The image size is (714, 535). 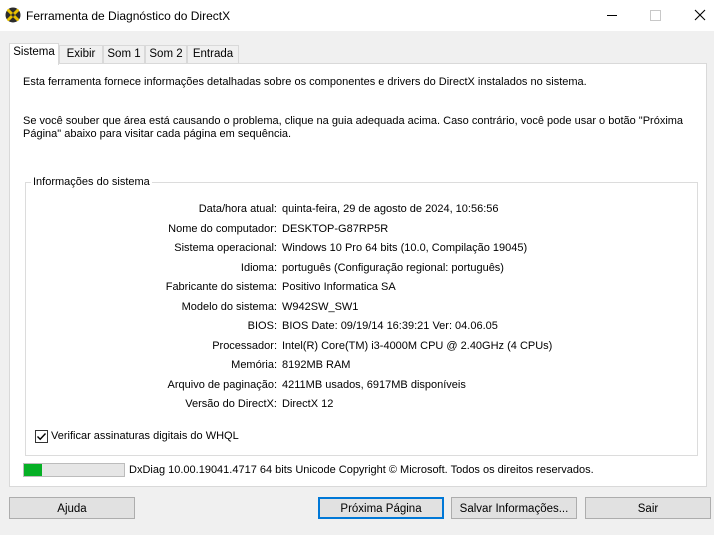 I want to click on info-value: W942SW_SW1, so click(x=320, y=306).